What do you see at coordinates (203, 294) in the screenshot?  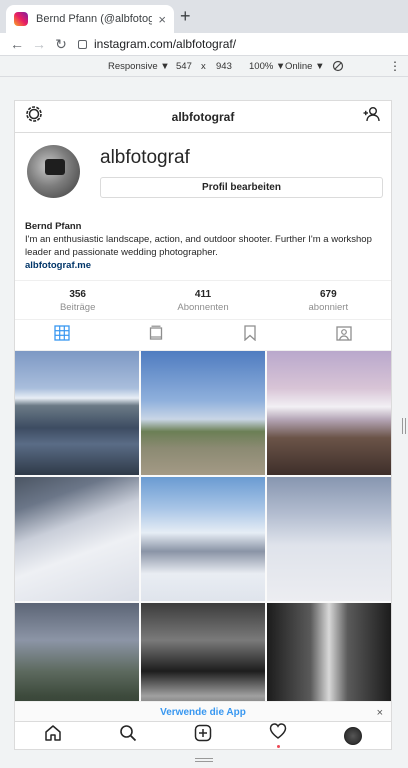 I see `stat-number: 411` at bounding box center [203, 294].